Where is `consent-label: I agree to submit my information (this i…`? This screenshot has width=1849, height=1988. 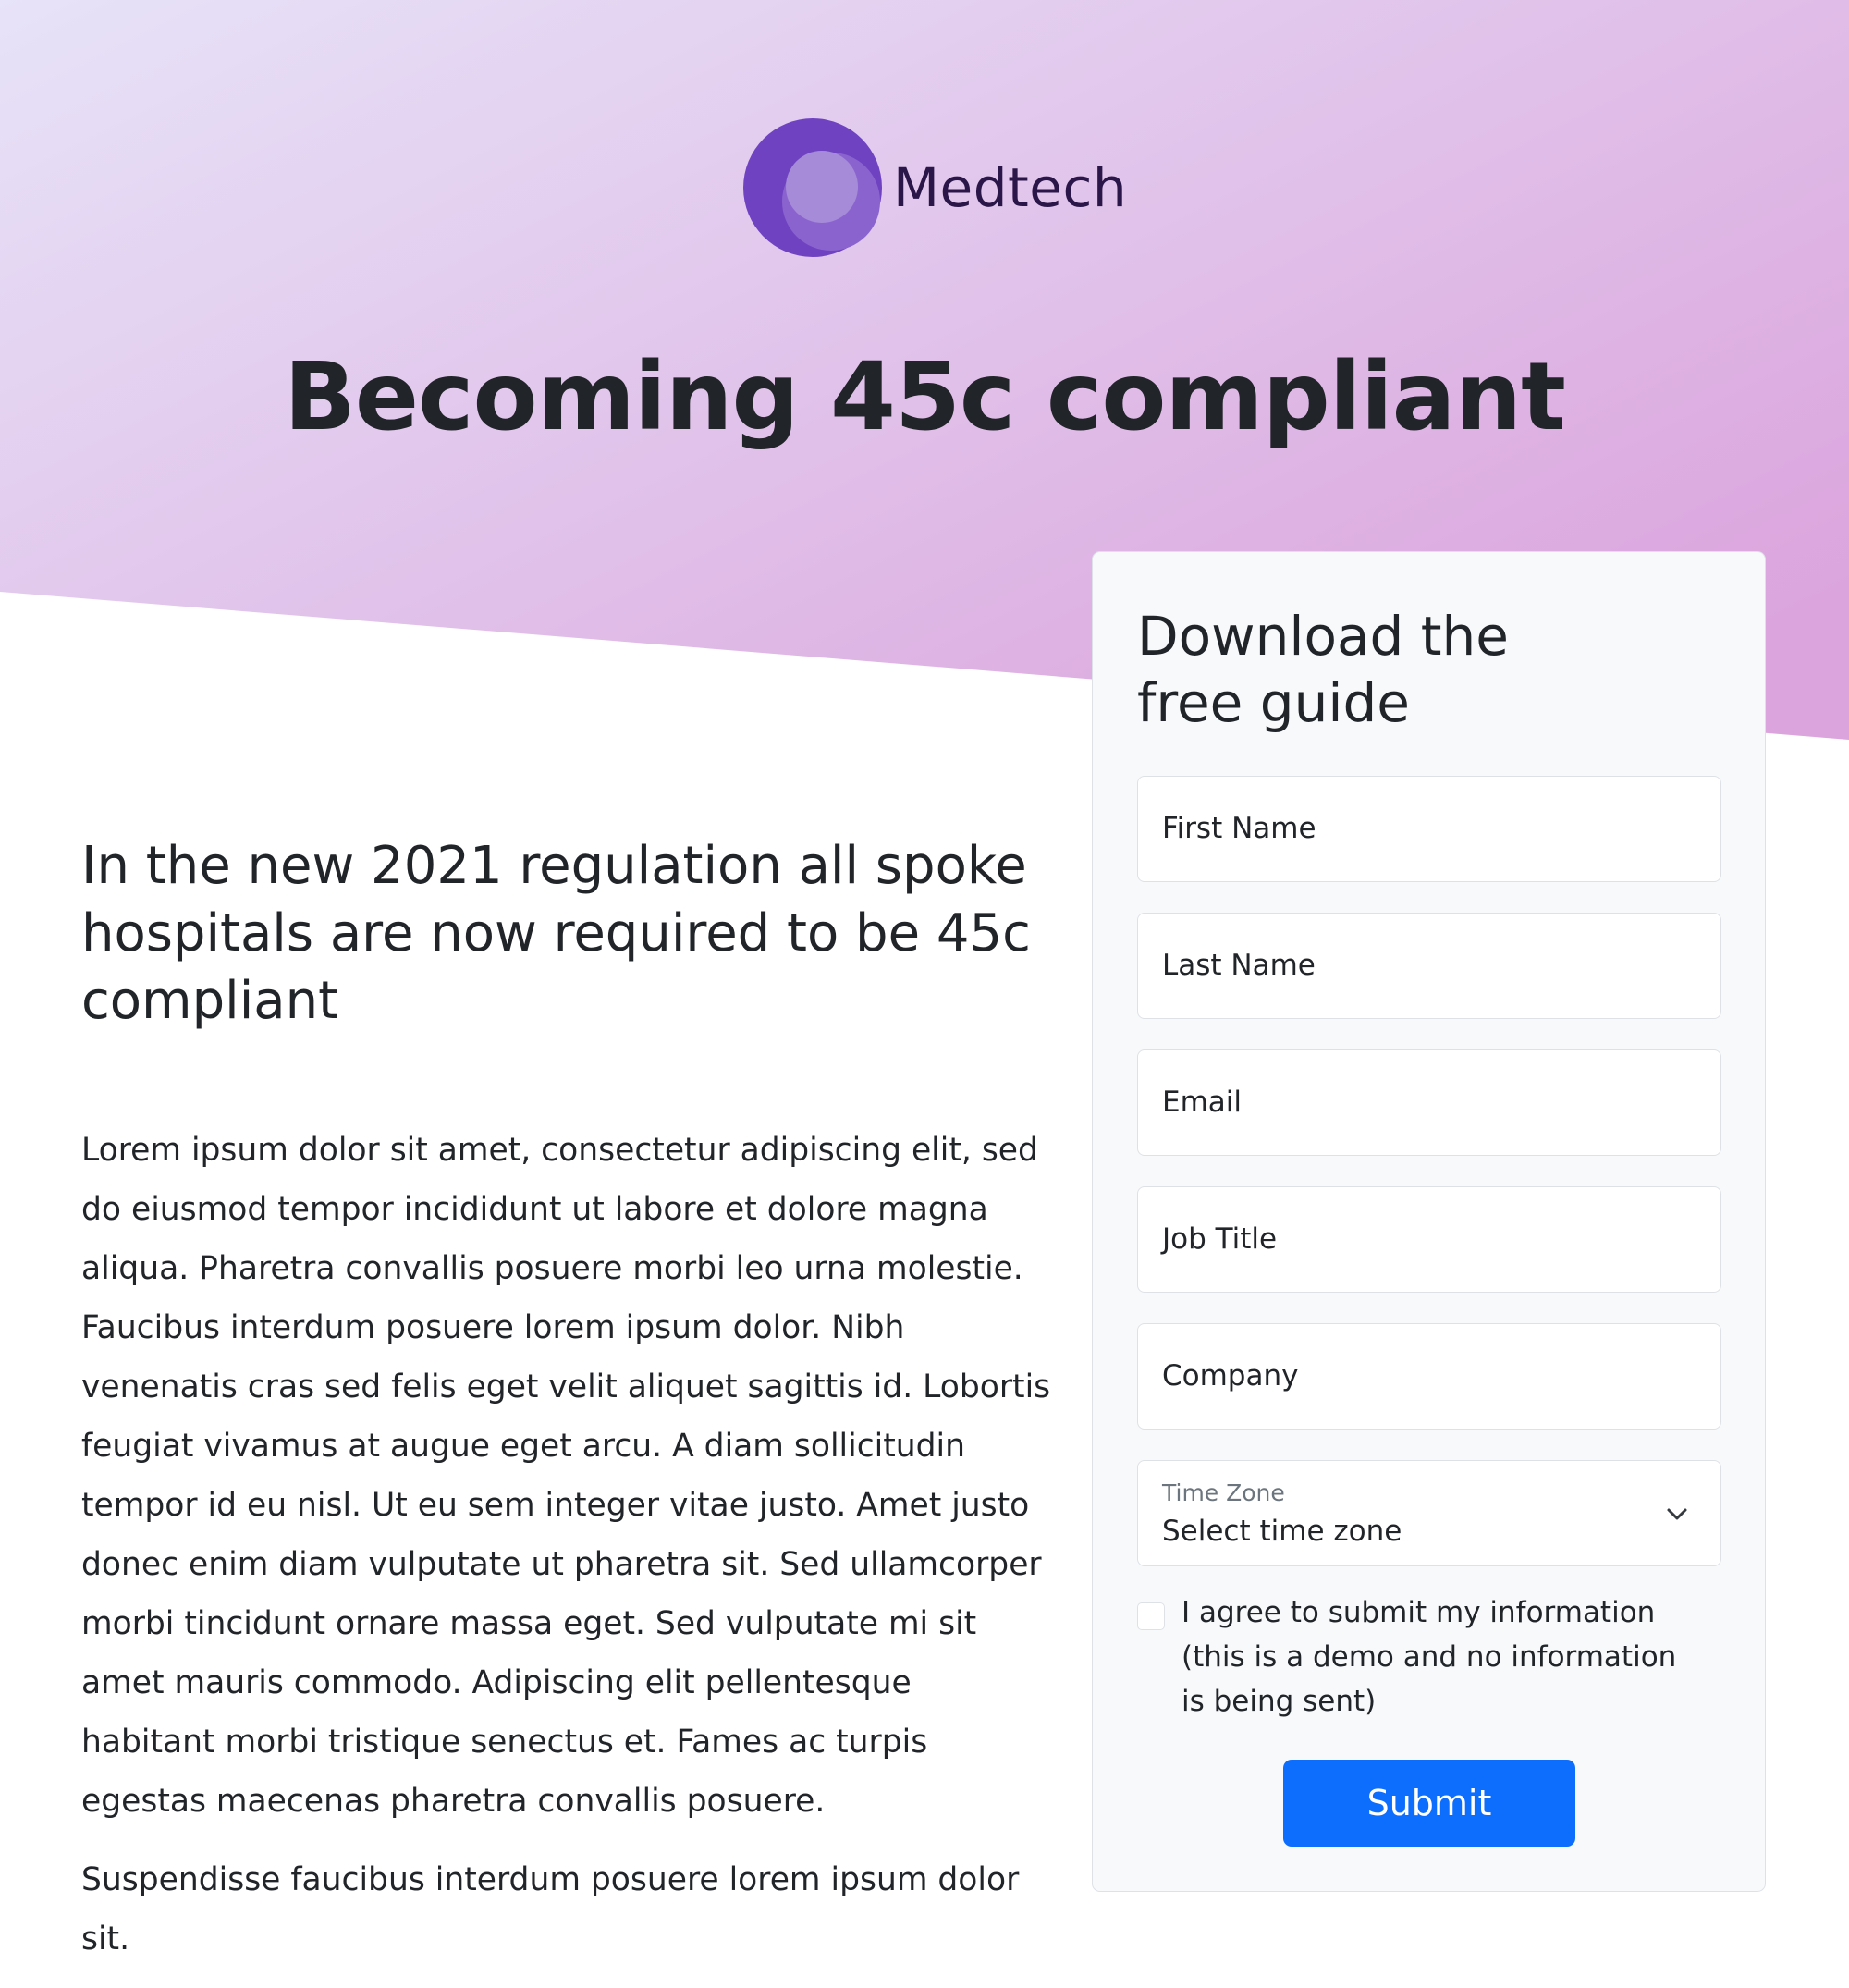
consent-label: I agree to submit my information (this i… is located at coordinates (1440, 1657).